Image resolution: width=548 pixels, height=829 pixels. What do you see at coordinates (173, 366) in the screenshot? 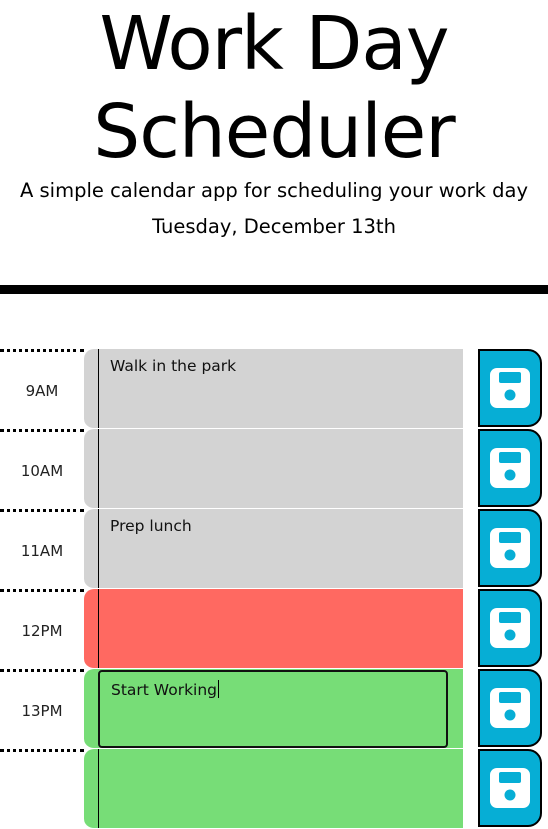
I see `event-description-text: Walk in the park` at bounding box center [173, 366].